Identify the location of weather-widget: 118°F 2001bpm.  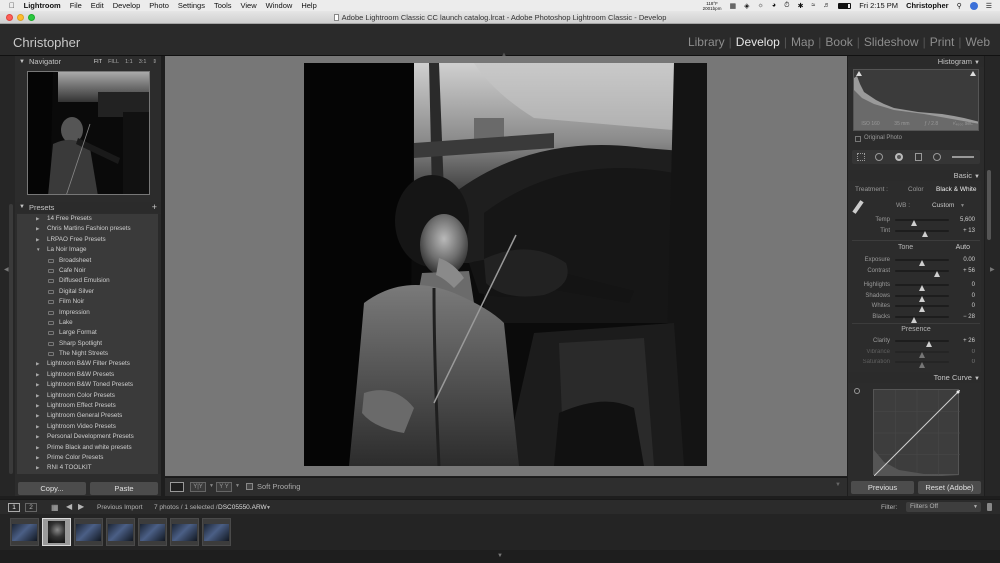
(712, 6).